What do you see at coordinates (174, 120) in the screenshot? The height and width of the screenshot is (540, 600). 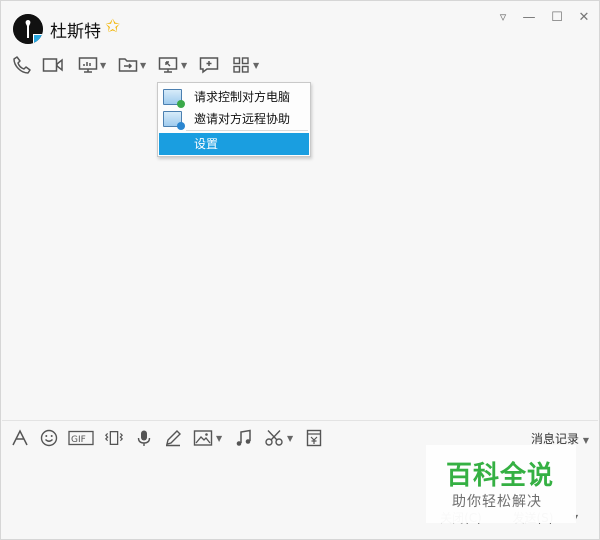 I see `invite-assist-icon` at bounding box center [174, 120].